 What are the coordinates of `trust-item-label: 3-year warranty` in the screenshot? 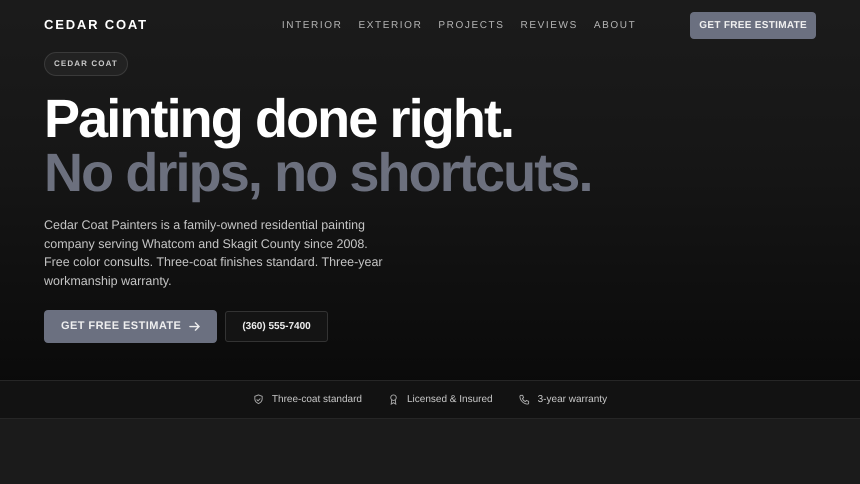 It's located at (573, 400).